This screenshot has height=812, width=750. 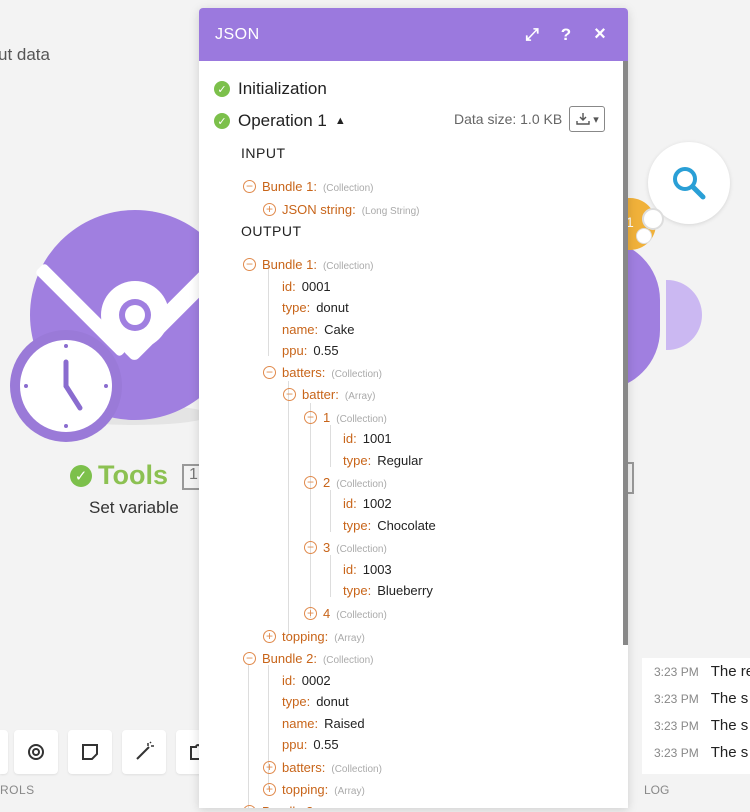 What do you see at coordinates (329, 394) in the screenshot?
I see `tree-node-array: − batter: (Array)` at bounding box center [329, 394].